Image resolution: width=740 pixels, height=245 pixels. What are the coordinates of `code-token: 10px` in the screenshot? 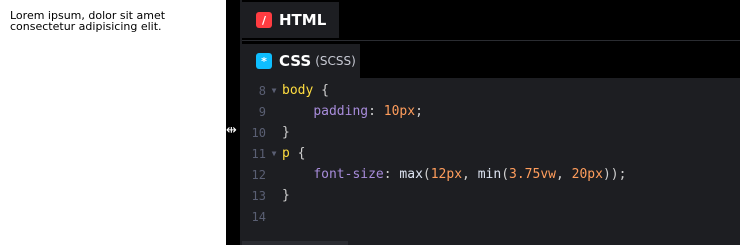 It's located at (399, 111).